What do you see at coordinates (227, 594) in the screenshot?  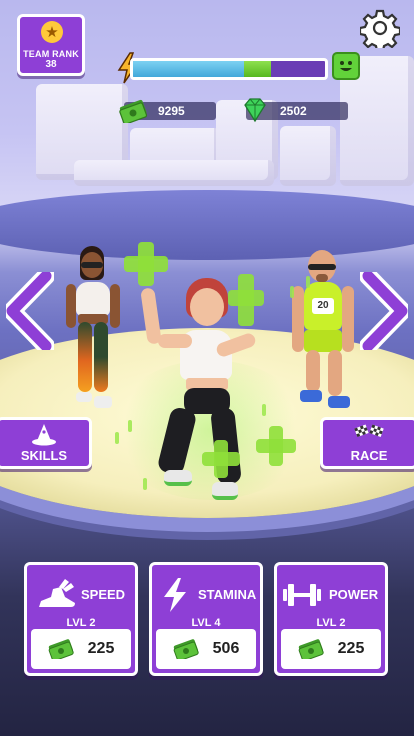 I see `upgrade-name: STAMINA` at bounding box center [227, 594].